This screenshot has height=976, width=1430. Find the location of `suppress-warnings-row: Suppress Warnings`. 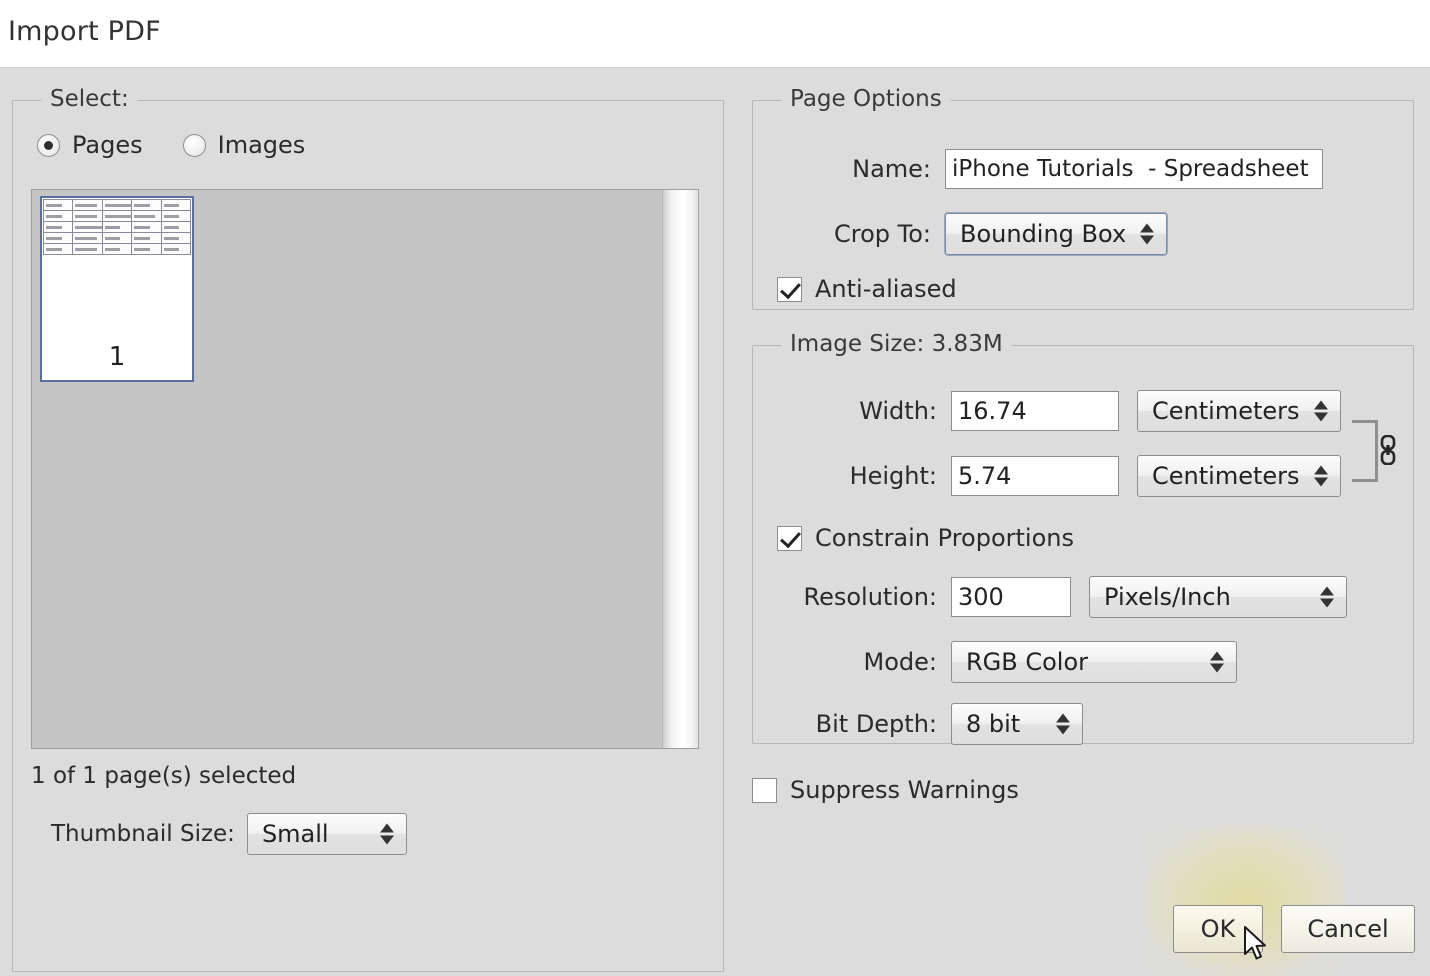

suppress-warnings-row: Suppress Warnings is located at coordinates (885, 790).